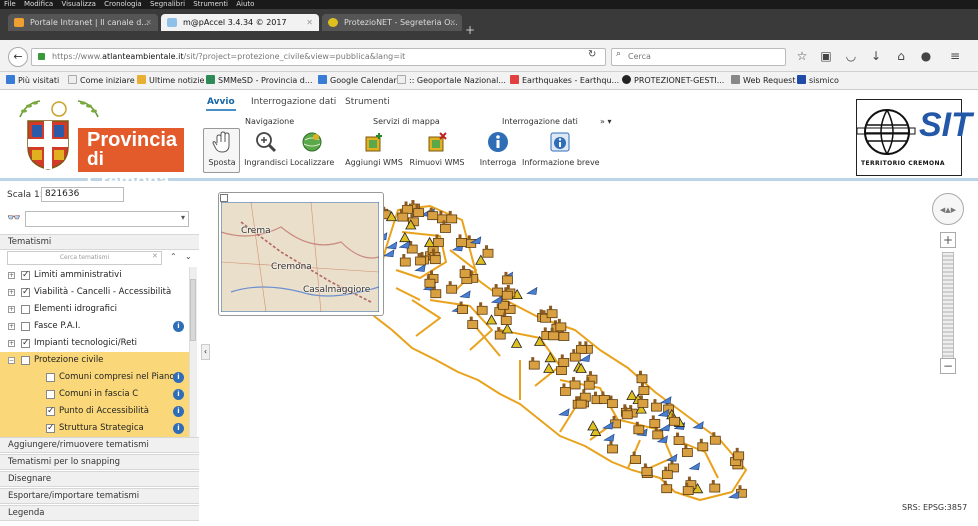 This screenshot has height=526, width=978. I want to click on bookmark-star-icon: ☆, so click(802, 56).